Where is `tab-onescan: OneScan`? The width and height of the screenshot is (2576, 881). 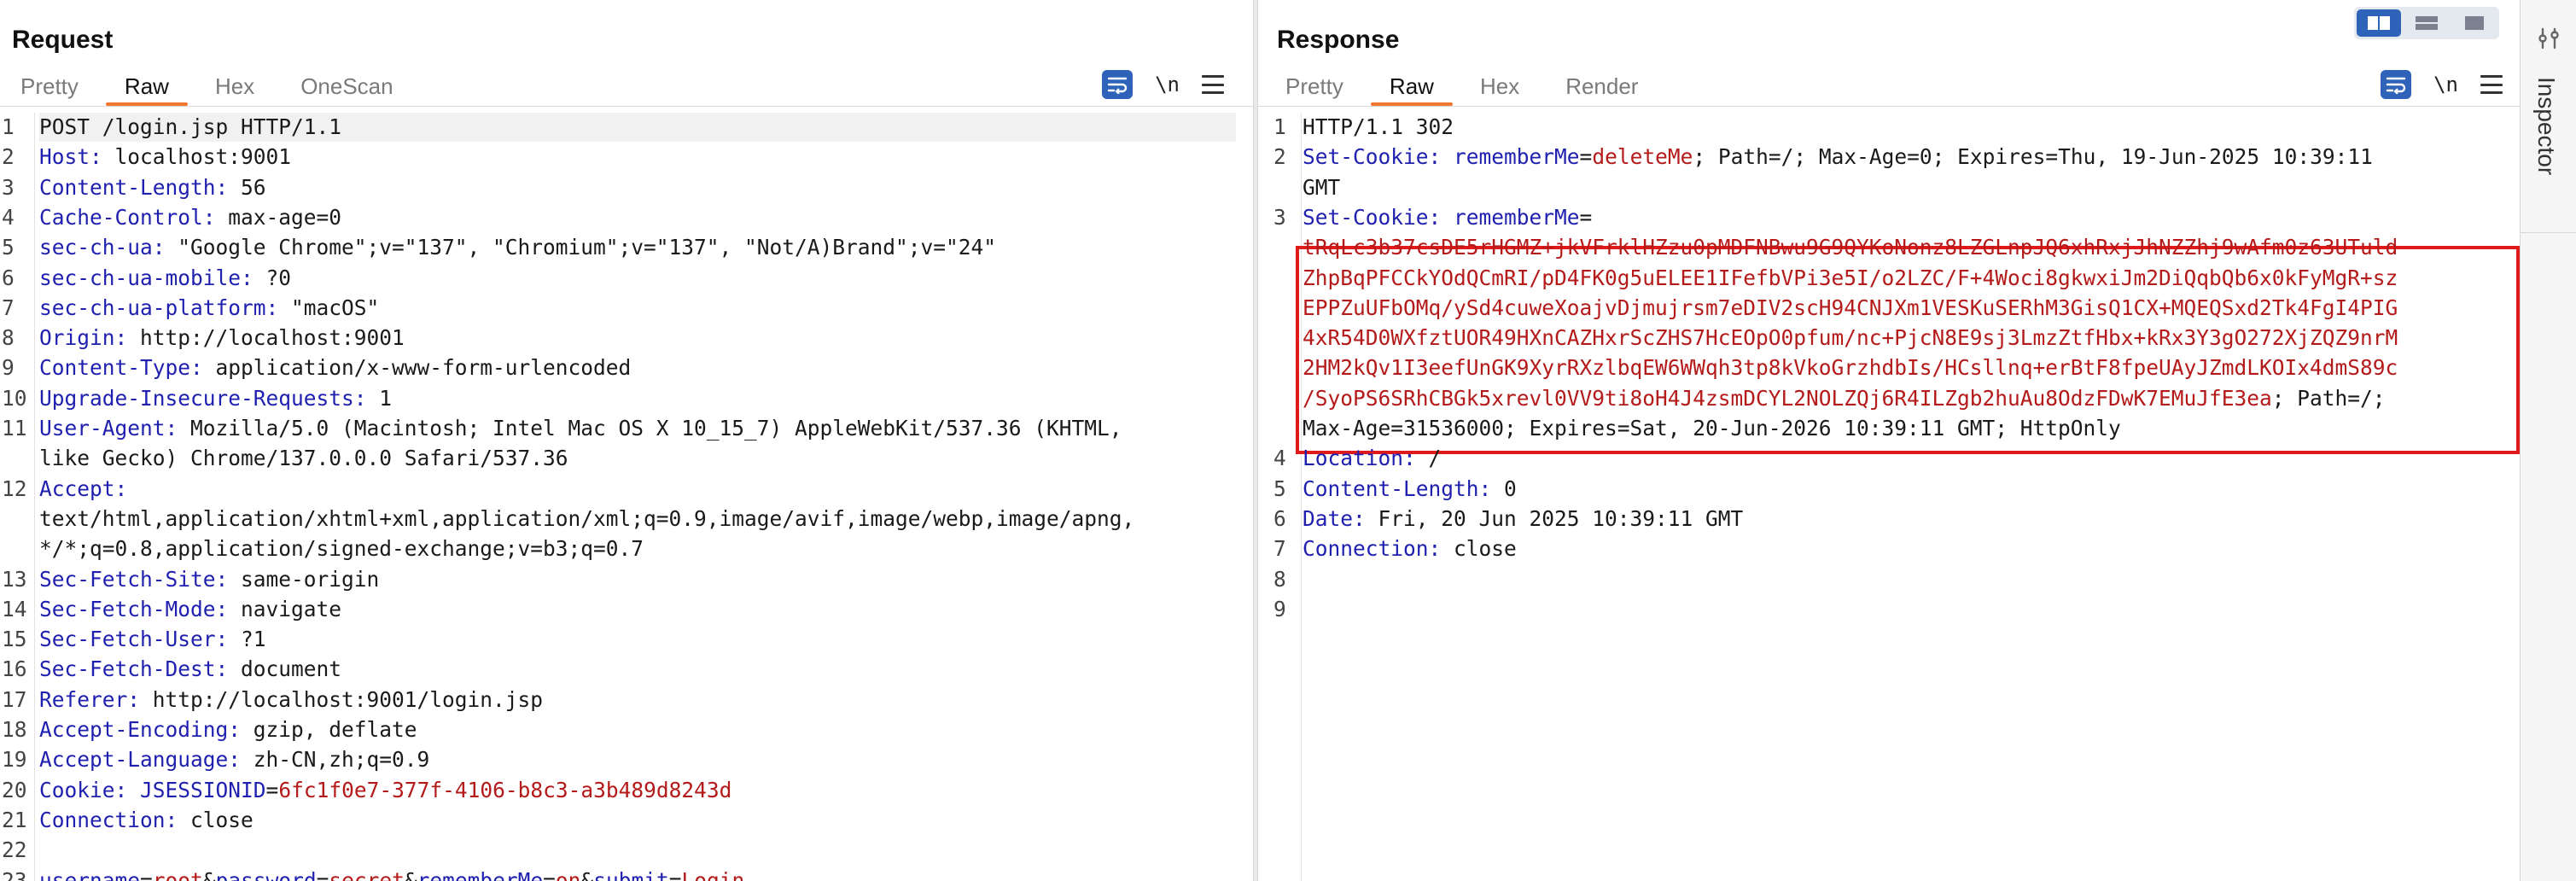 tab-onescan: OneScan is located at coordinates (346, 86).